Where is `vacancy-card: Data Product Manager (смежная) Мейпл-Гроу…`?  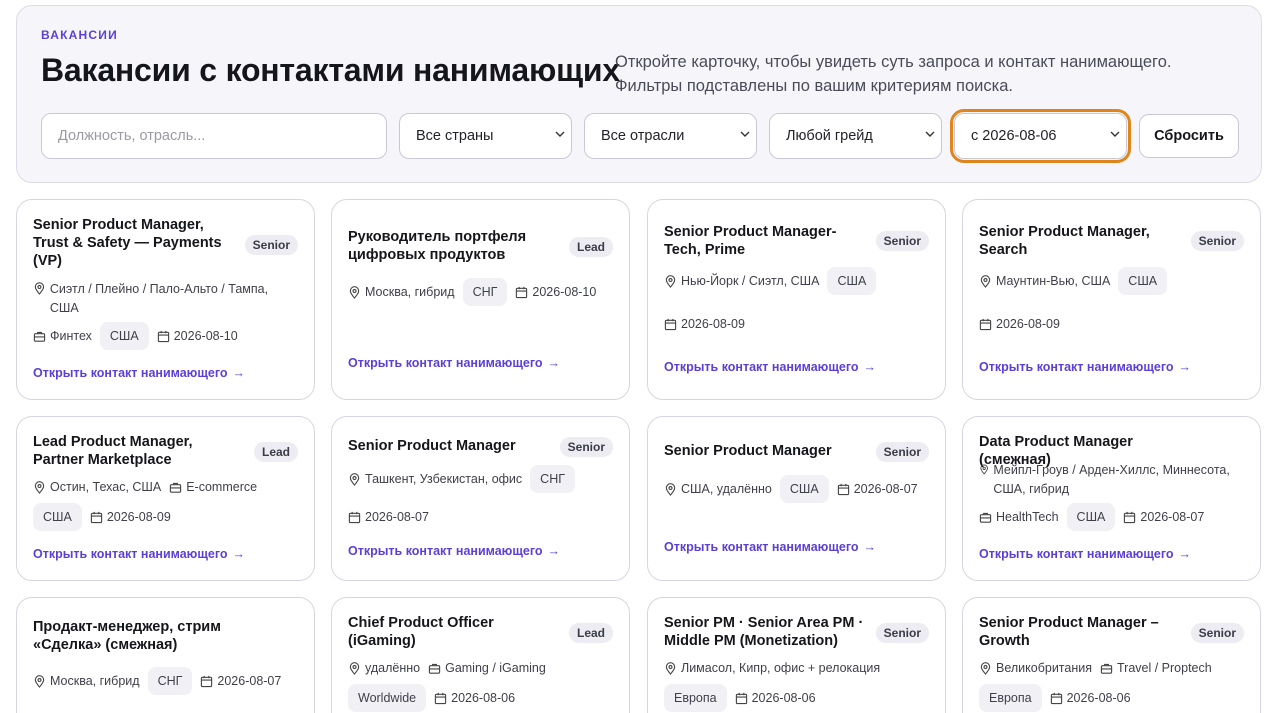
vacancy-card: Data Product Manager (смежная) Мейпл-Гроу… is located at coordinates (1111, 498).